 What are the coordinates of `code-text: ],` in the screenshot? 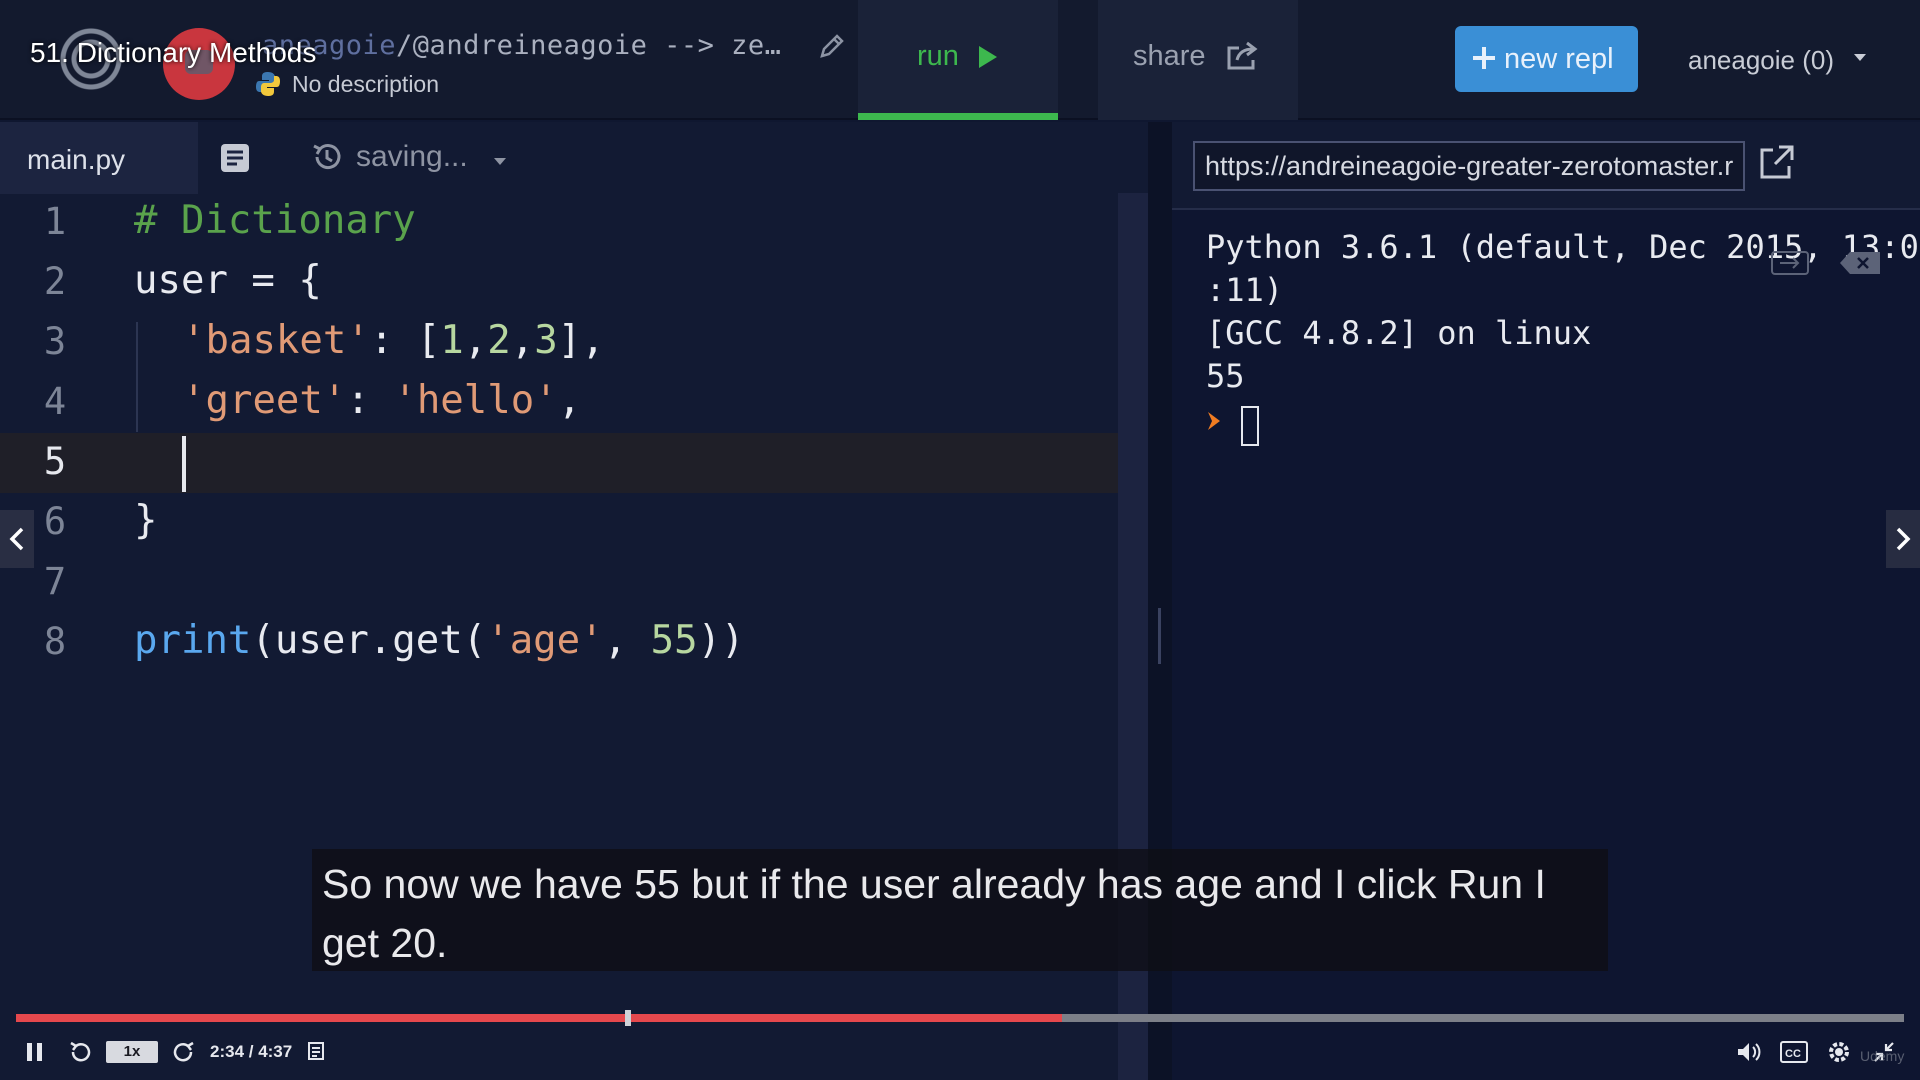 It's located at (581, 340).